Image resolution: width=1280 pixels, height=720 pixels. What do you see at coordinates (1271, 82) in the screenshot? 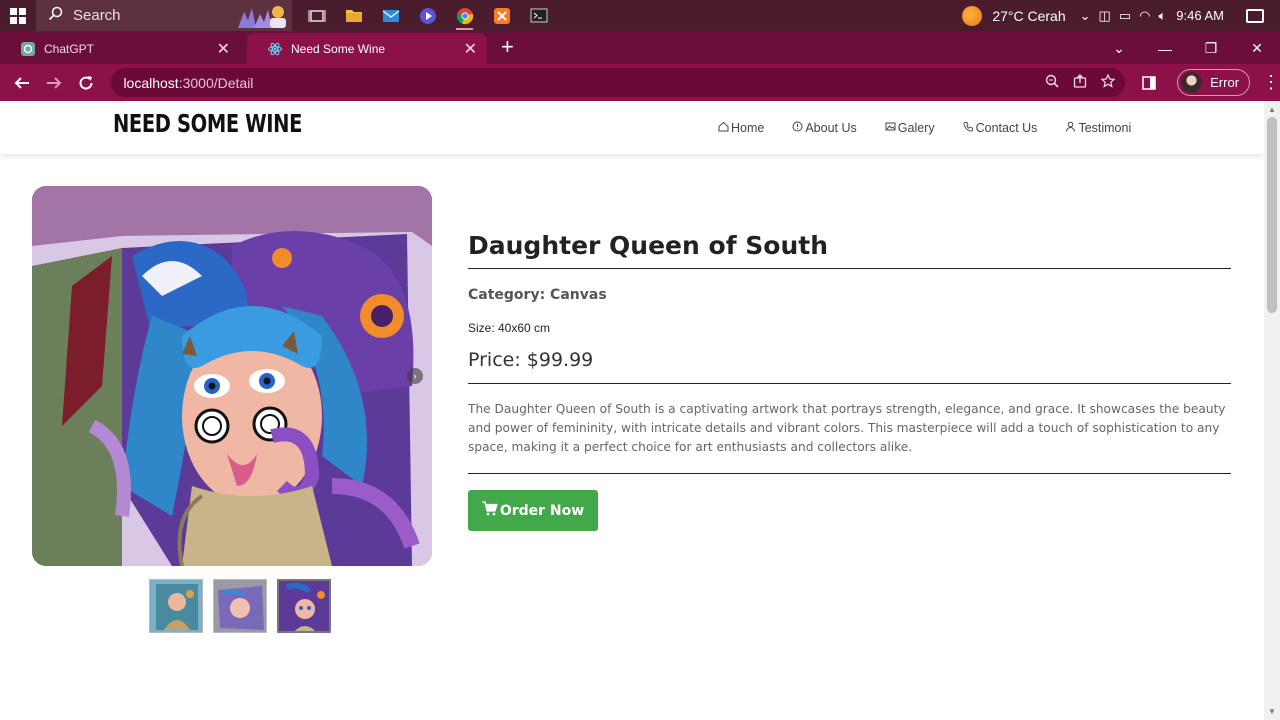
I see `browser-menu-icon: ⋮` at bounding box center [1271, 82].